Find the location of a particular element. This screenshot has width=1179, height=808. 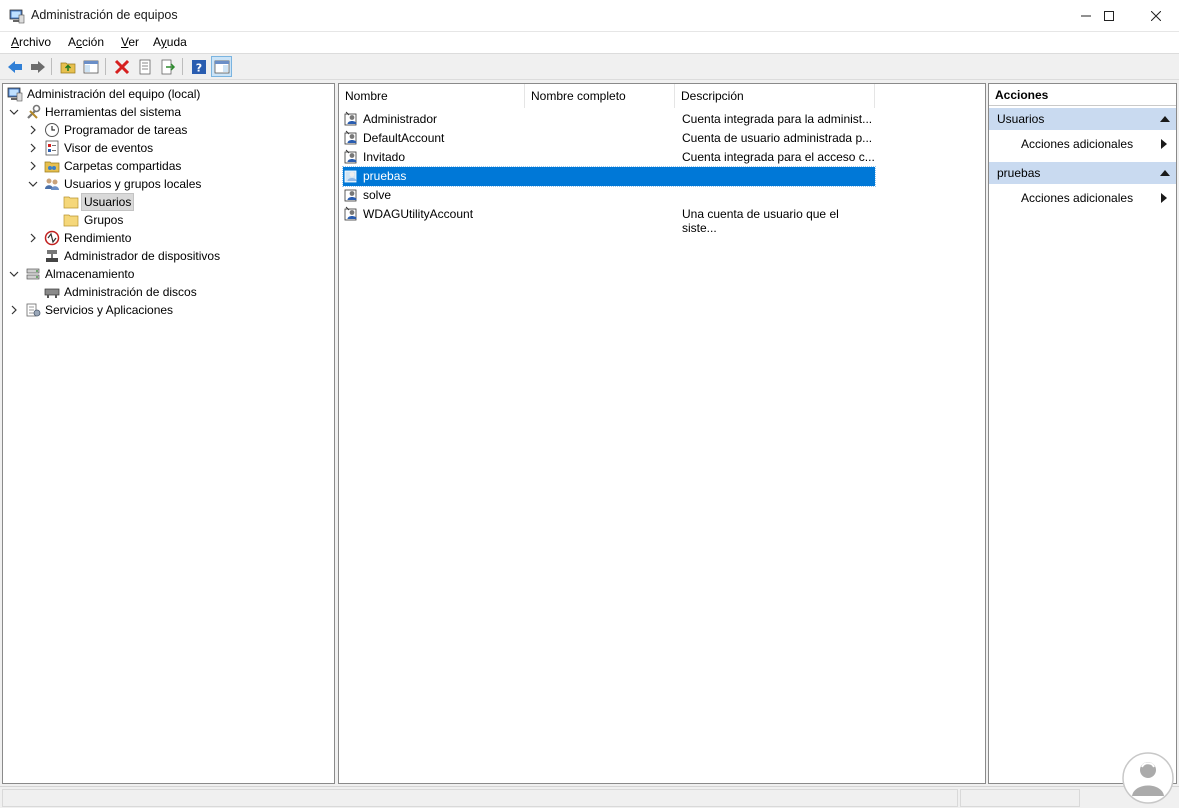

watermark-logo-icon is located at coordinates (1148, 778).